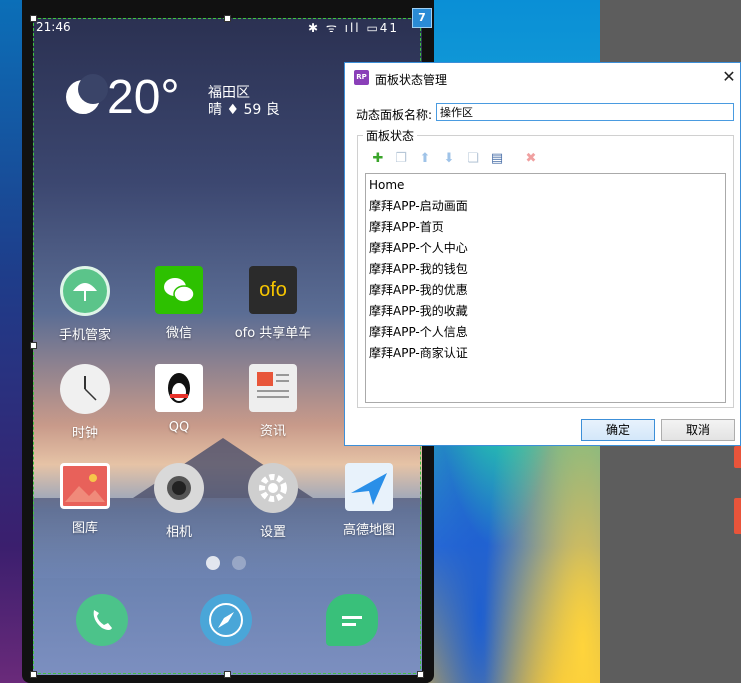 The height and width of the screenshot is (683, 741). What do you see at coordinates (729, 77) in the screenshot?
I see `close-icon: ✕` at bounding box center [729, 77].